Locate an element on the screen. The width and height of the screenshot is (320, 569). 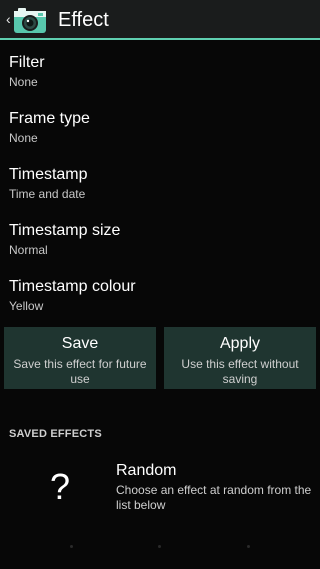
apply-button-label: Apply is located at coordinates (240, 343).